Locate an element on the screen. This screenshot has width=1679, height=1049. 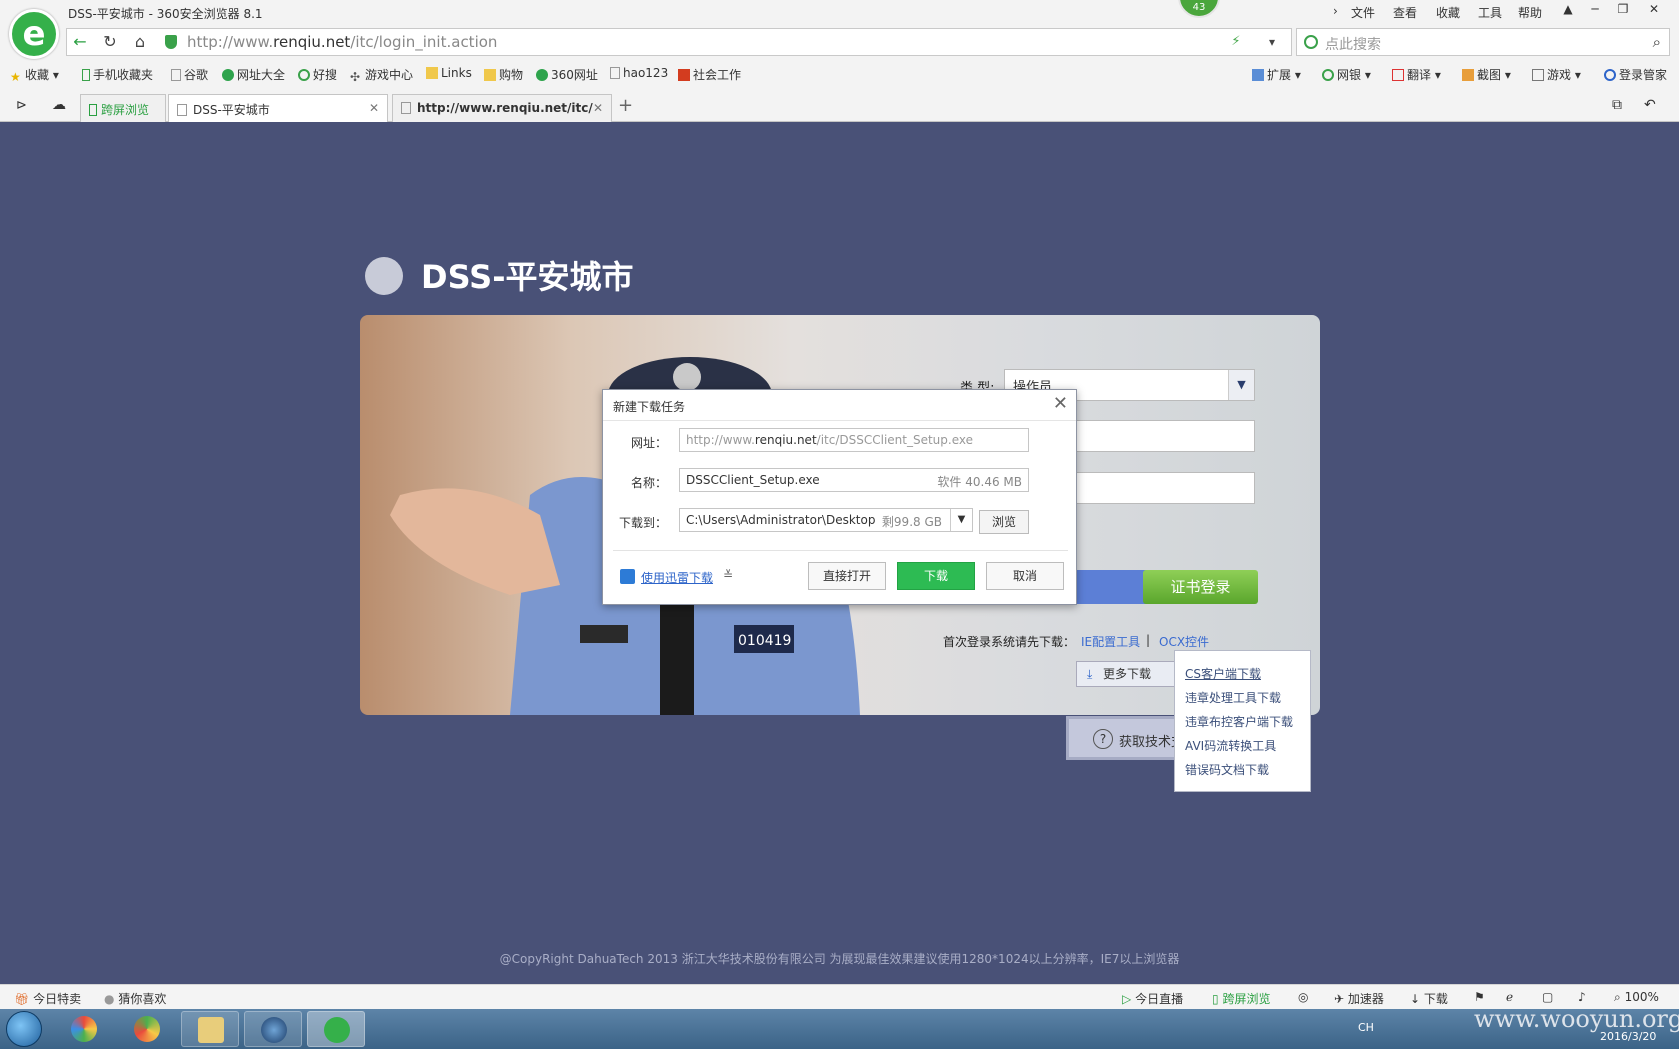
search-icon: ⌕ is located at coordinates (1657, 42).